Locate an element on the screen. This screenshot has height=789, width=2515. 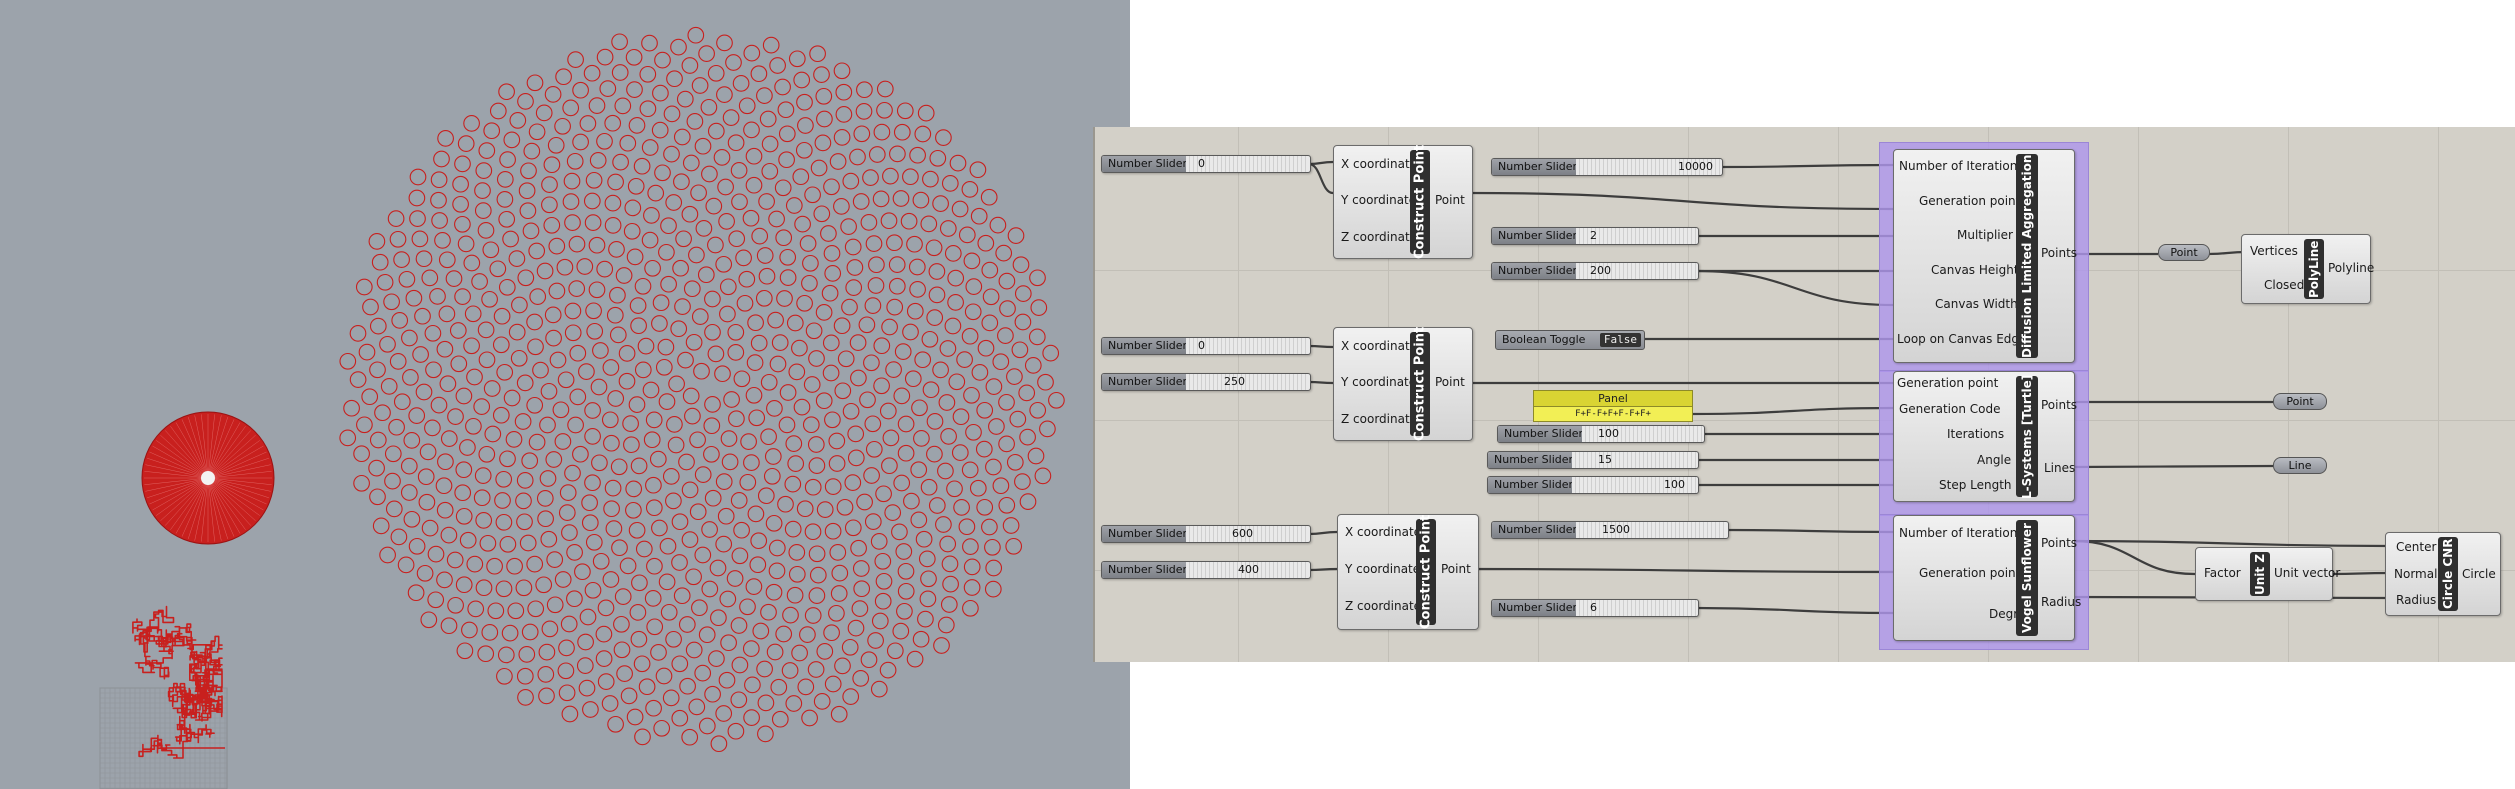
slider-dla-multiplier: Number Slider 2 is located at coordinates (1595, 236).